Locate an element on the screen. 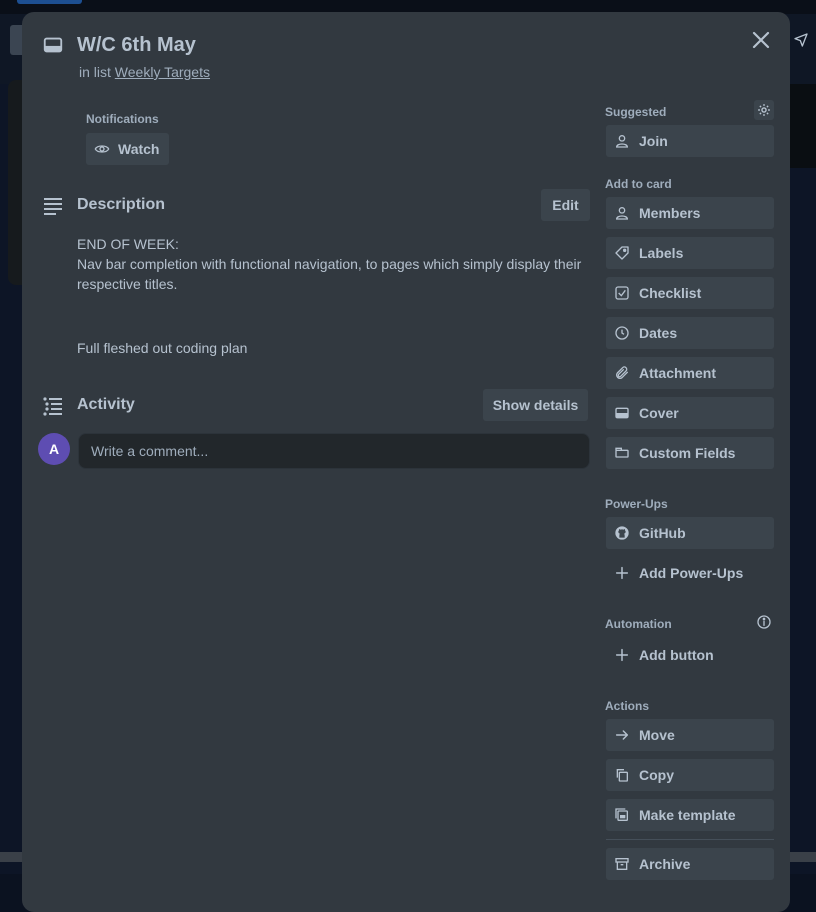 The width and height of the screenshot is (816, 912). add-button-label: Add button is located at coordinates (676, 655).